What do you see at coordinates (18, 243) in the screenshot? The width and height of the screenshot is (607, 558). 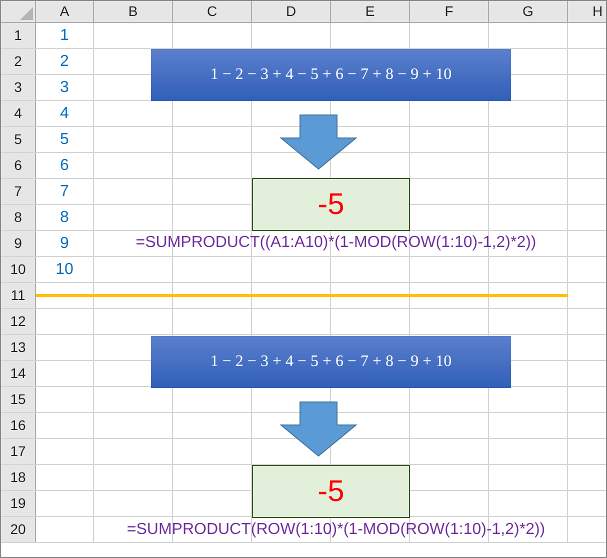 I see `row-header: 9` at bounding box center [18, 243].